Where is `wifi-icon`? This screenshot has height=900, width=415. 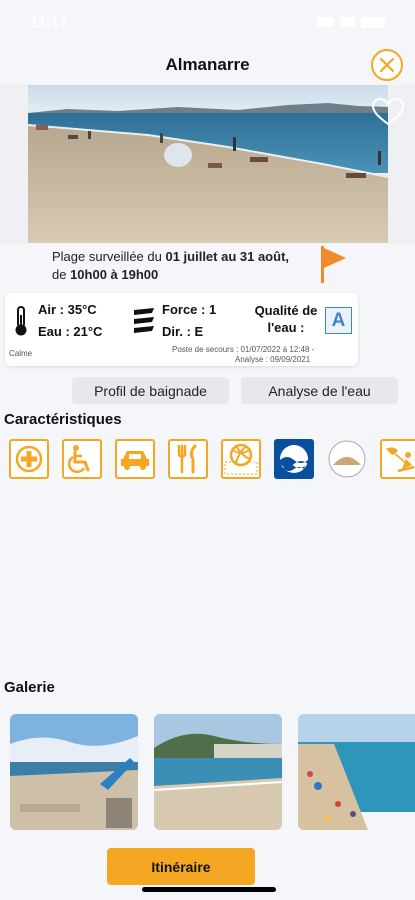 wifi-icon is located at coordinates (347, 22).